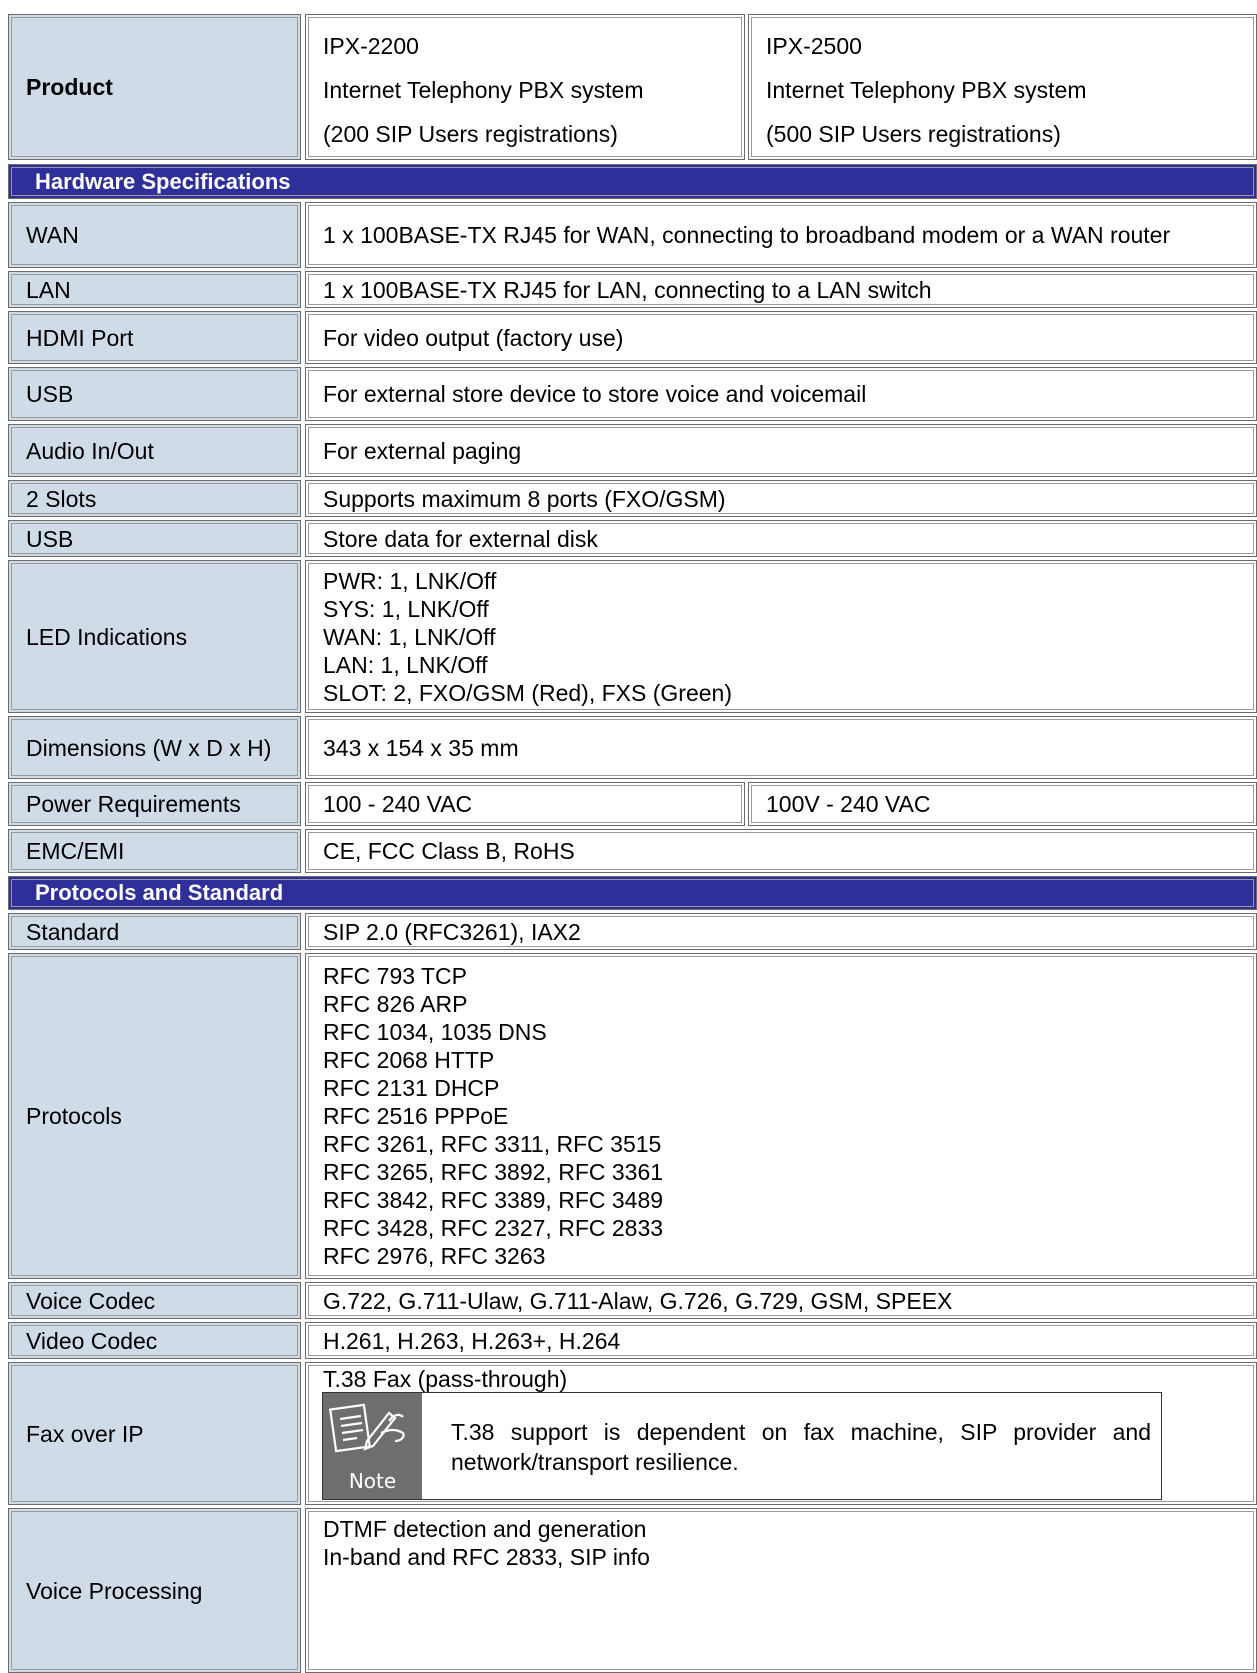  Describe the element at coordinates (409, 1060) in the screenshot. I see `protocol-line: RFC 2068 HTTP` at that location.